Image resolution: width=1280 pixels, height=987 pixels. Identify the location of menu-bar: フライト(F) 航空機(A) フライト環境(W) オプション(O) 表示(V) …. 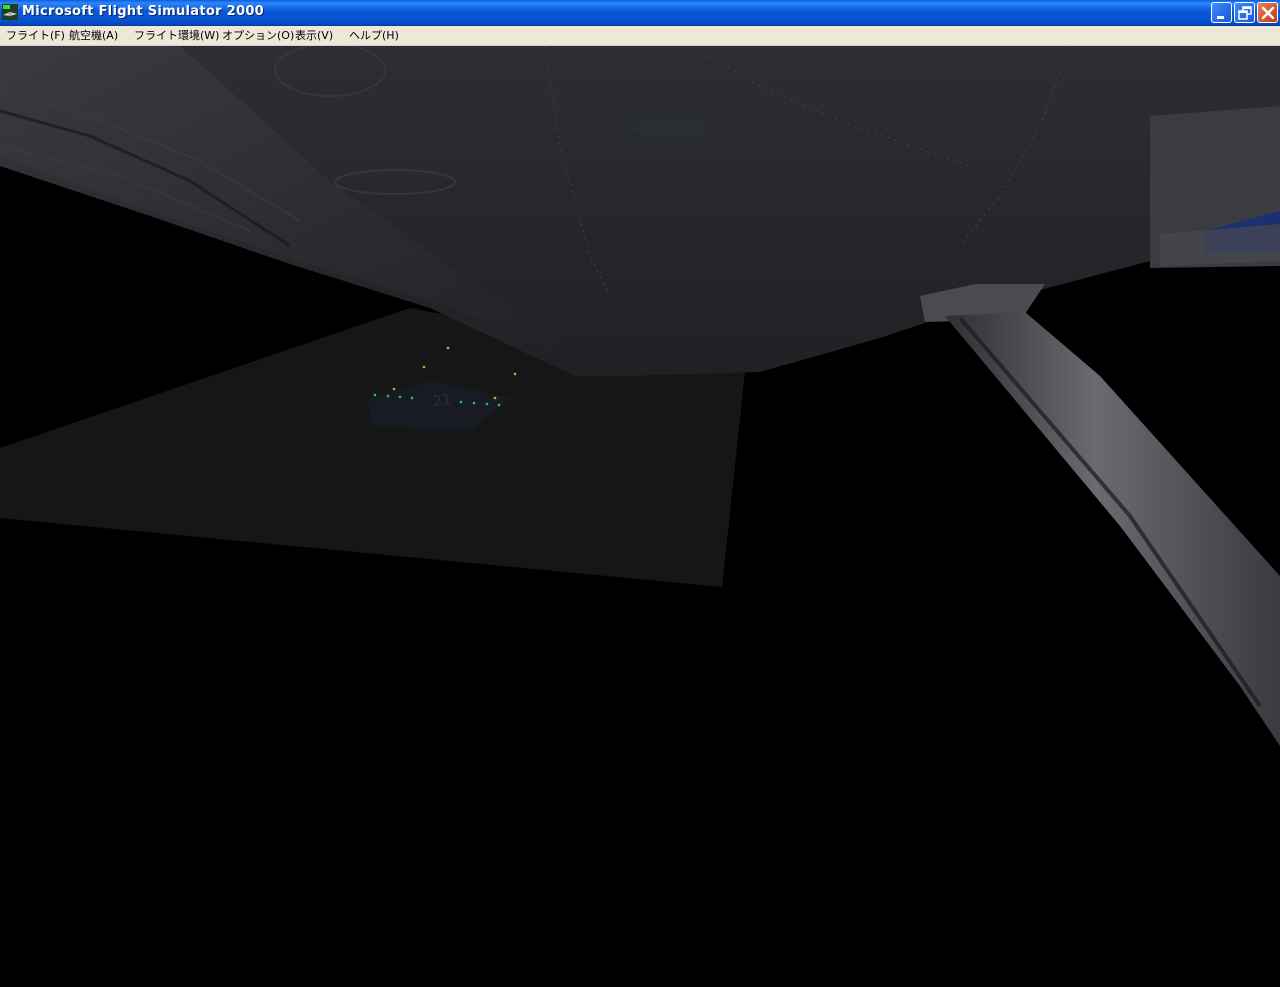
(640, 36).